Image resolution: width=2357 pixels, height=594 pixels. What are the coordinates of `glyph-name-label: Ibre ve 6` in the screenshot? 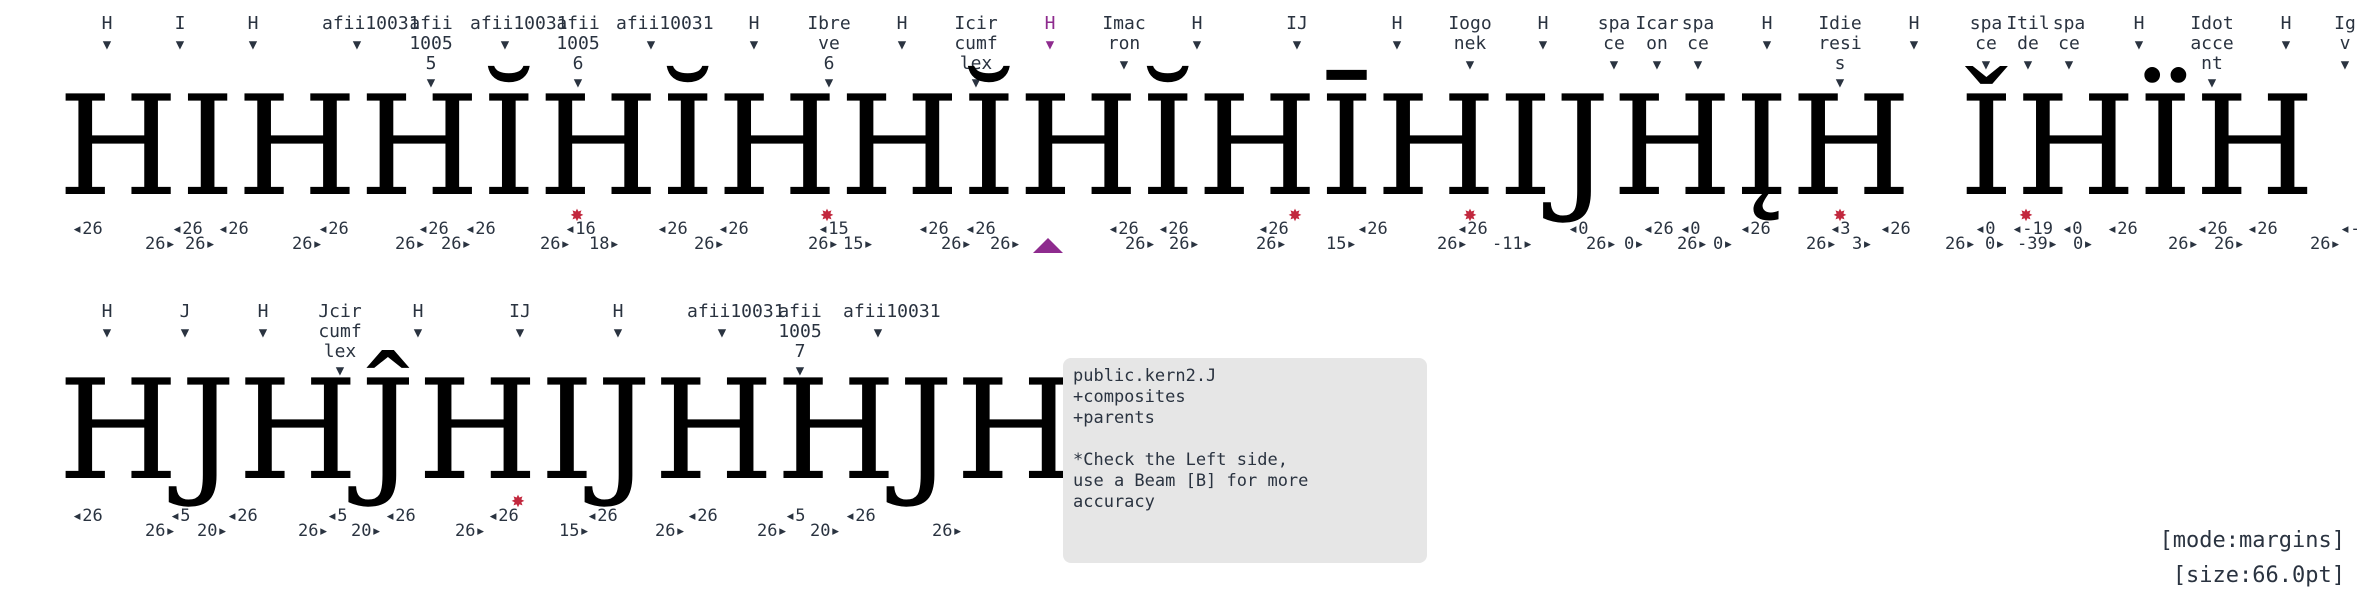 It's located at (829, 44).